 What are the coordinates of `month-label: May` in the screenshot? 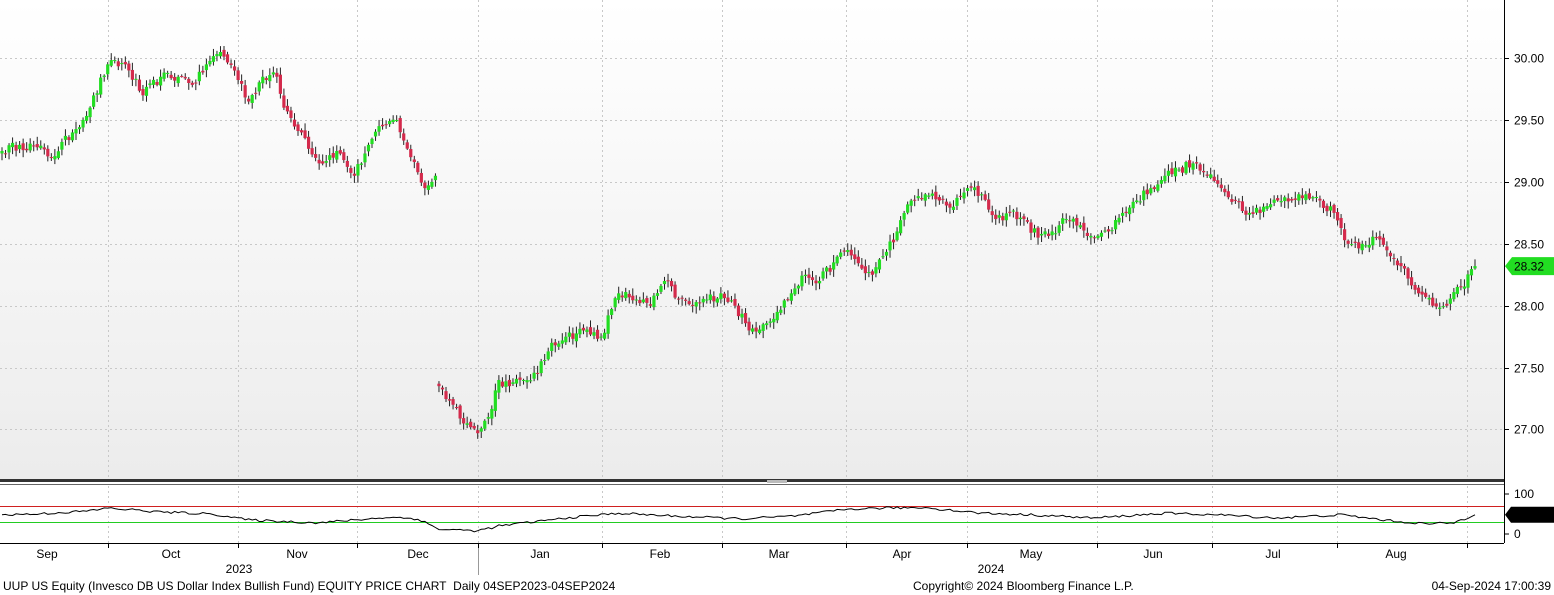 It's located at (1031, 554).